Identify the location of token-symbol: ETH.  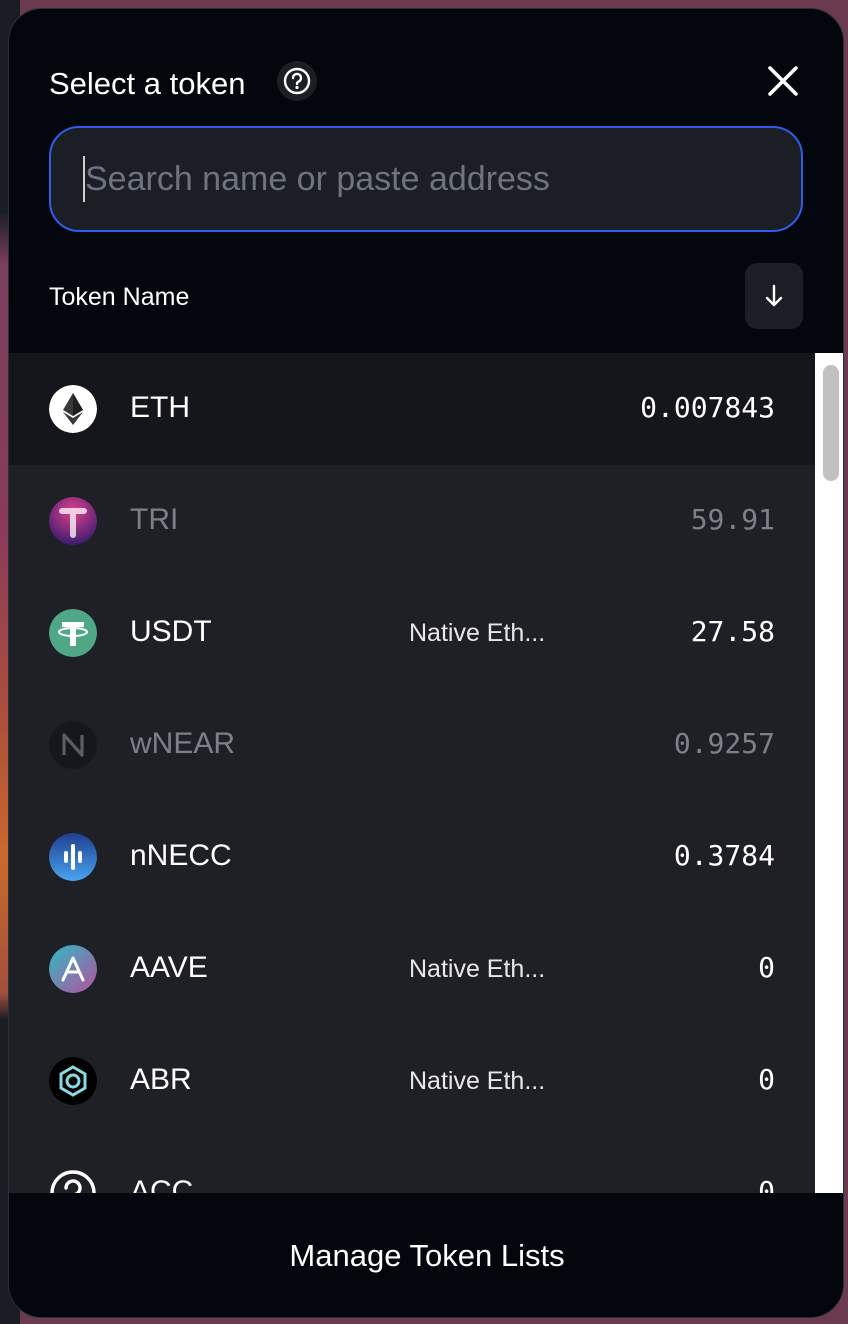
(160, 407).